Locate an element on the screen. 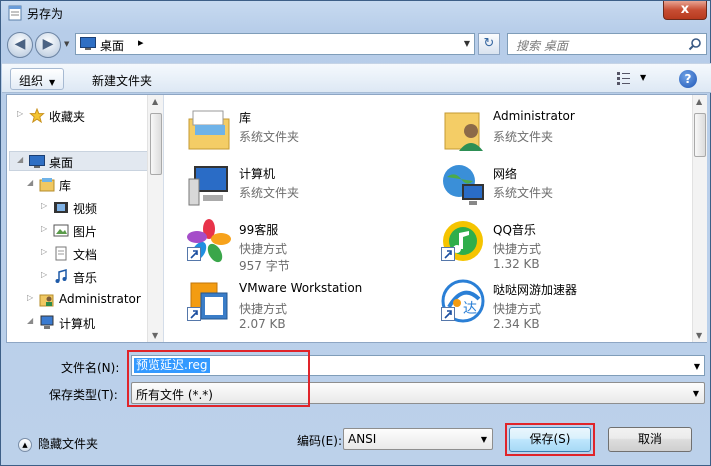 This screenshot has width=711, height=466. refresh-button: ↻ is located at coordinates (489, 44).